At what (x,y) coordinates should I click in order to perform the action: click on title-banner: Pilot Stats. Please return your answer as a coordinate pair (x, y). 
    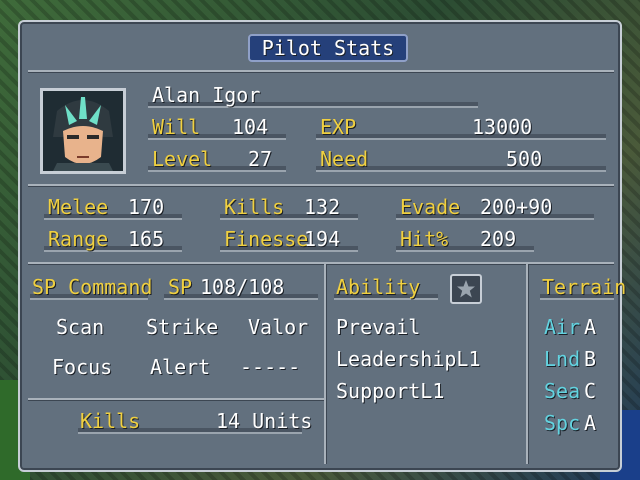
    Looking at the image, I should click on (328, 48).